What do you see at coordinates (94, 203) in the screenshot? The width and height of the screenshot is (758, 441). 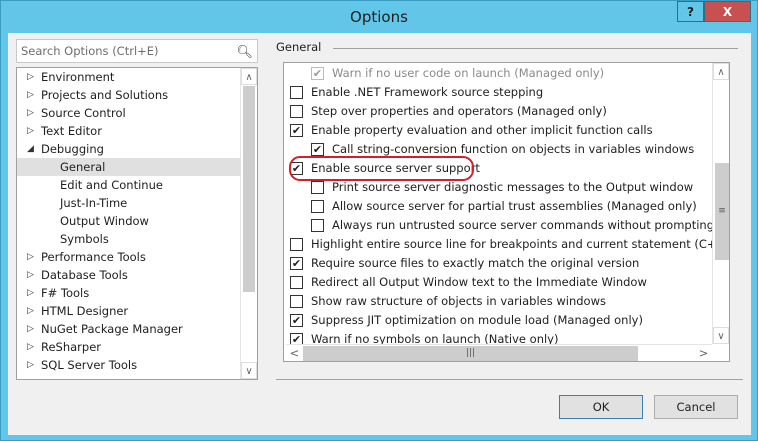 I see `tree-item-label: Just-In-Time` at bounding box center [94, 203].